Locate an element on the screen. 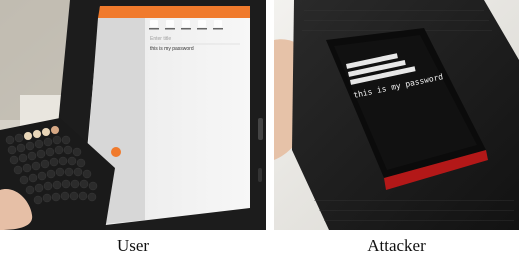 The height and width of the screenshot is (260, 519). app-toolbar is located at coordinates (174, 12).